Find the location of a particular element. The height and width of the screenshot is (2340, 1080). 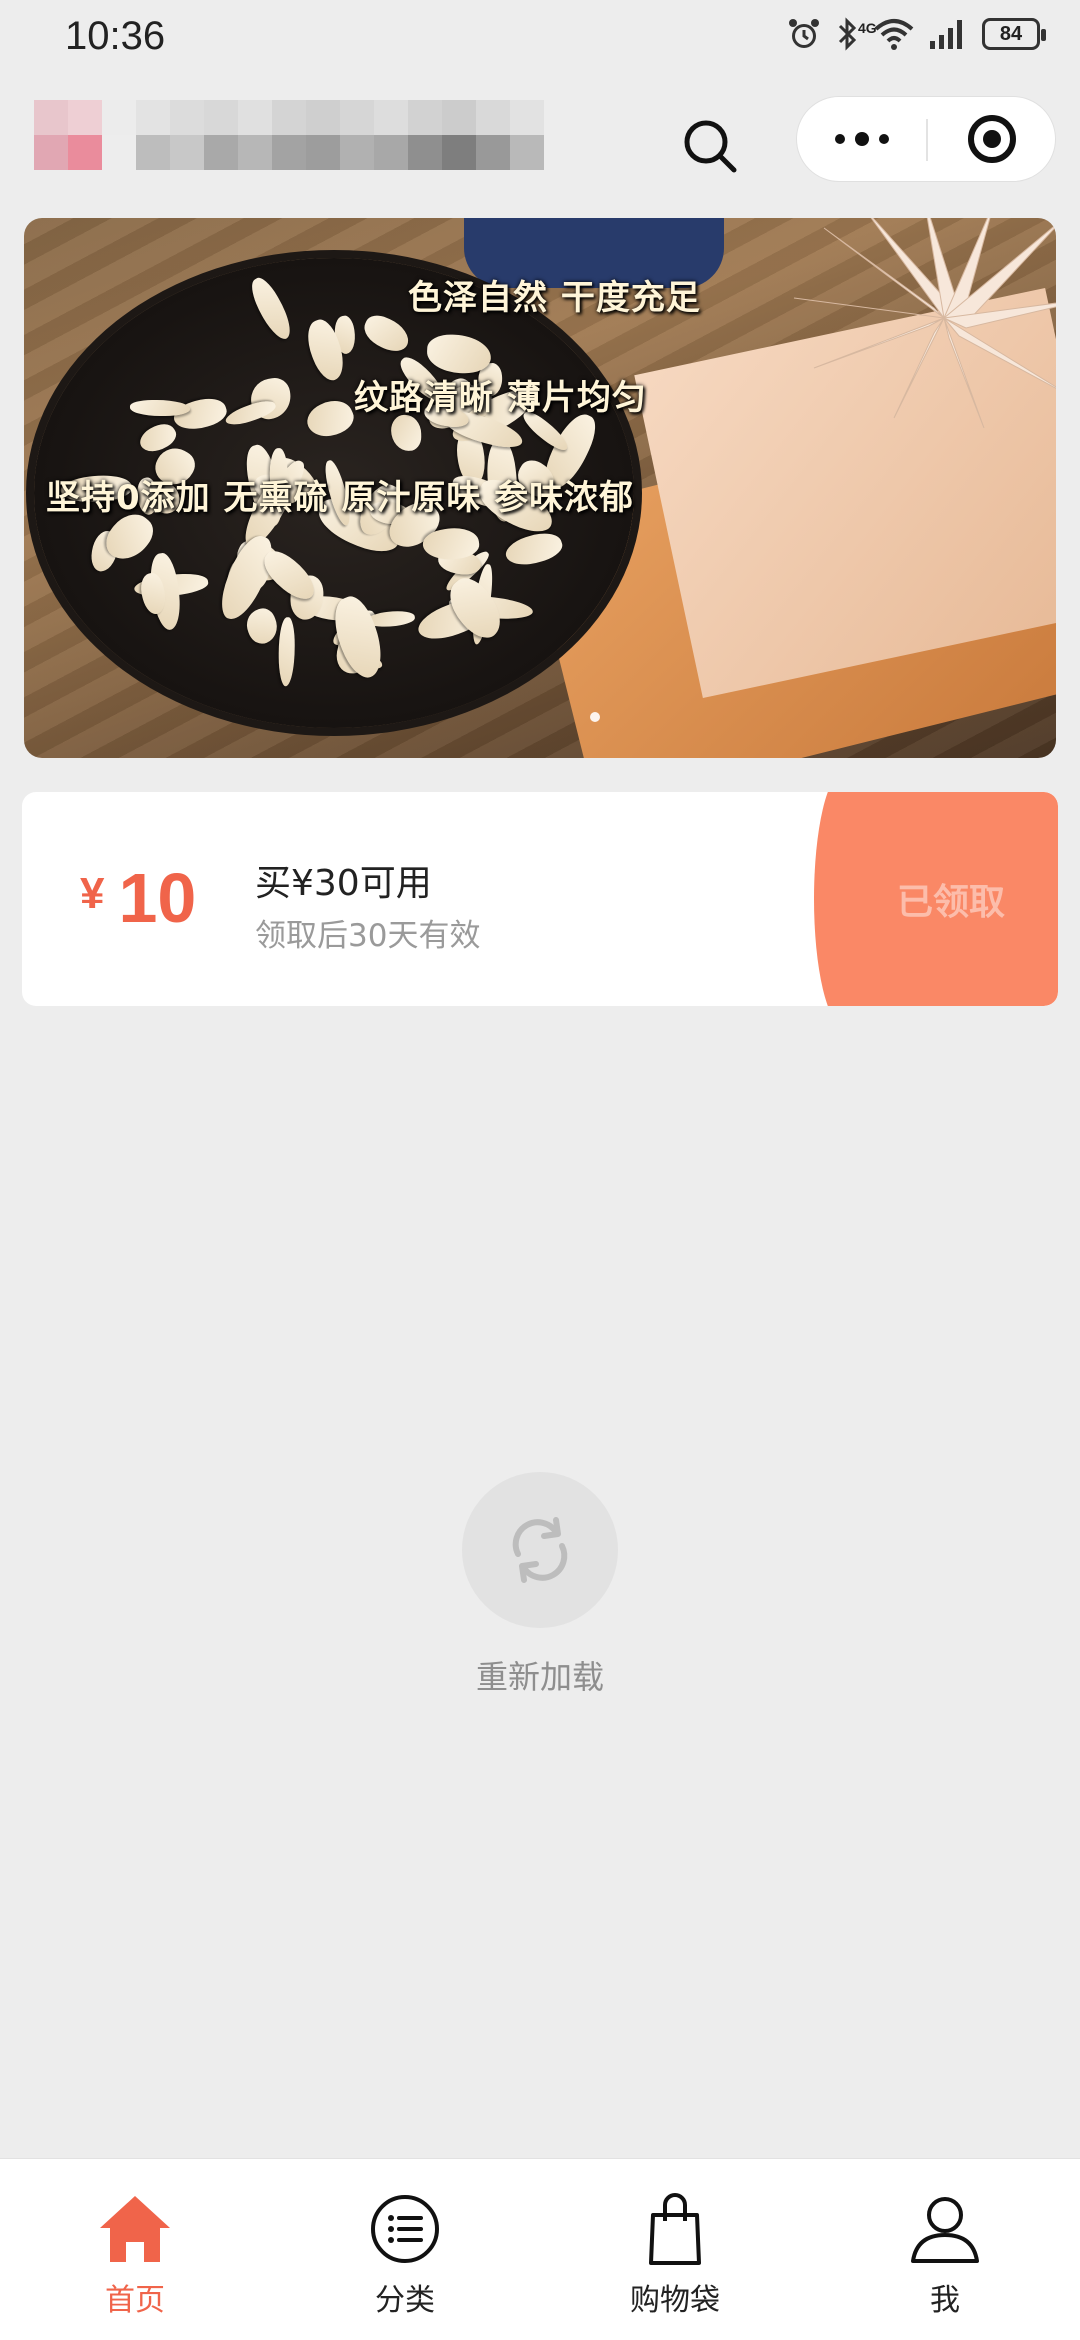

bottom-tab-bar: 首页 分类 购物袋 我 is located at coordinates (540, 2249).